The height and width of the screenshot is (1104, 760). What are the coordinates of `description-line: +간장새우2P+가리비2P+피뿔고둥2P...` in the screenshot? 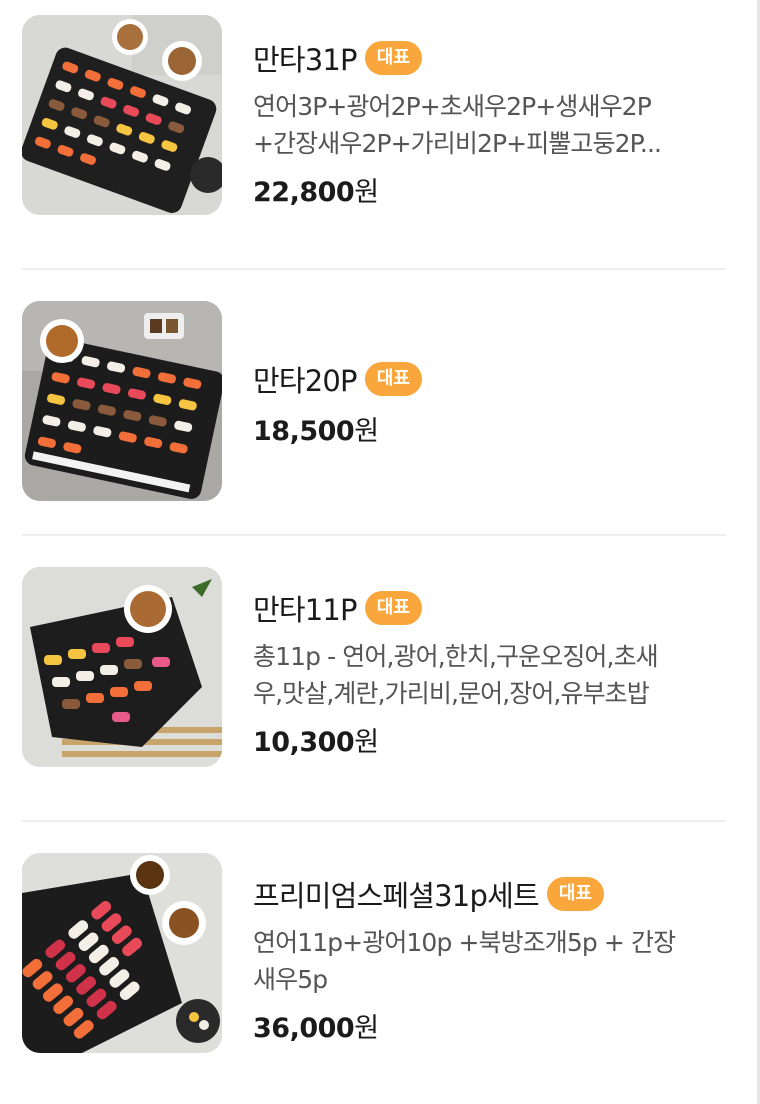 It's located at (457, 143).